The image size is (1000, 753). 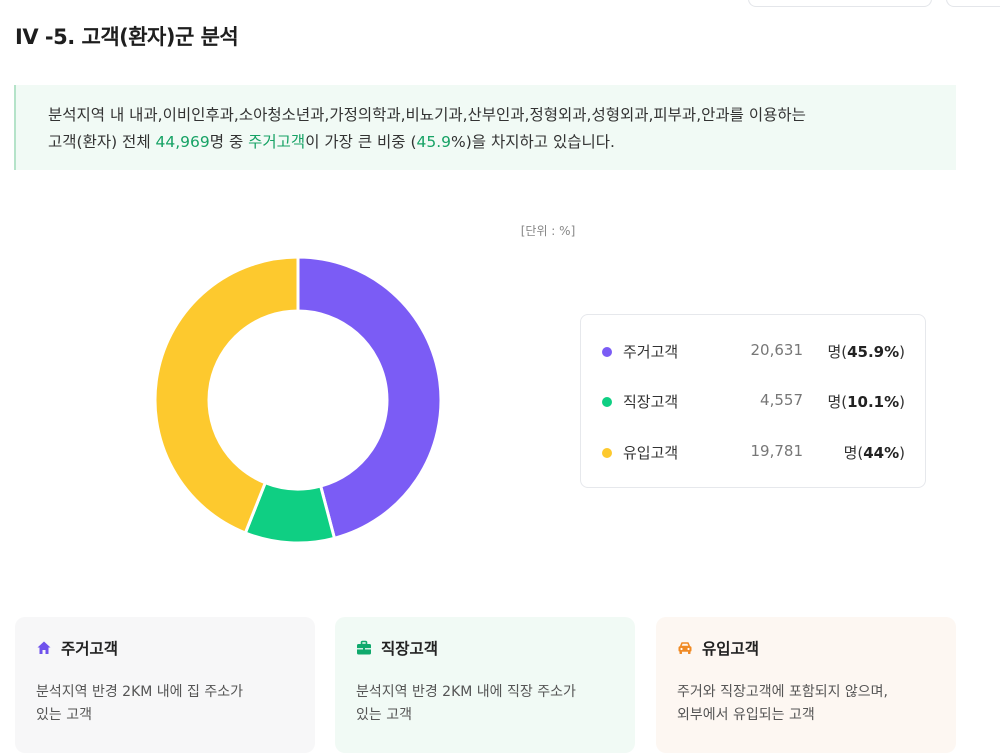 What do you see at coordinates (881, 453) in the screenshot?
I see `legend-pct: 44%` at bounding box center [881, 453].